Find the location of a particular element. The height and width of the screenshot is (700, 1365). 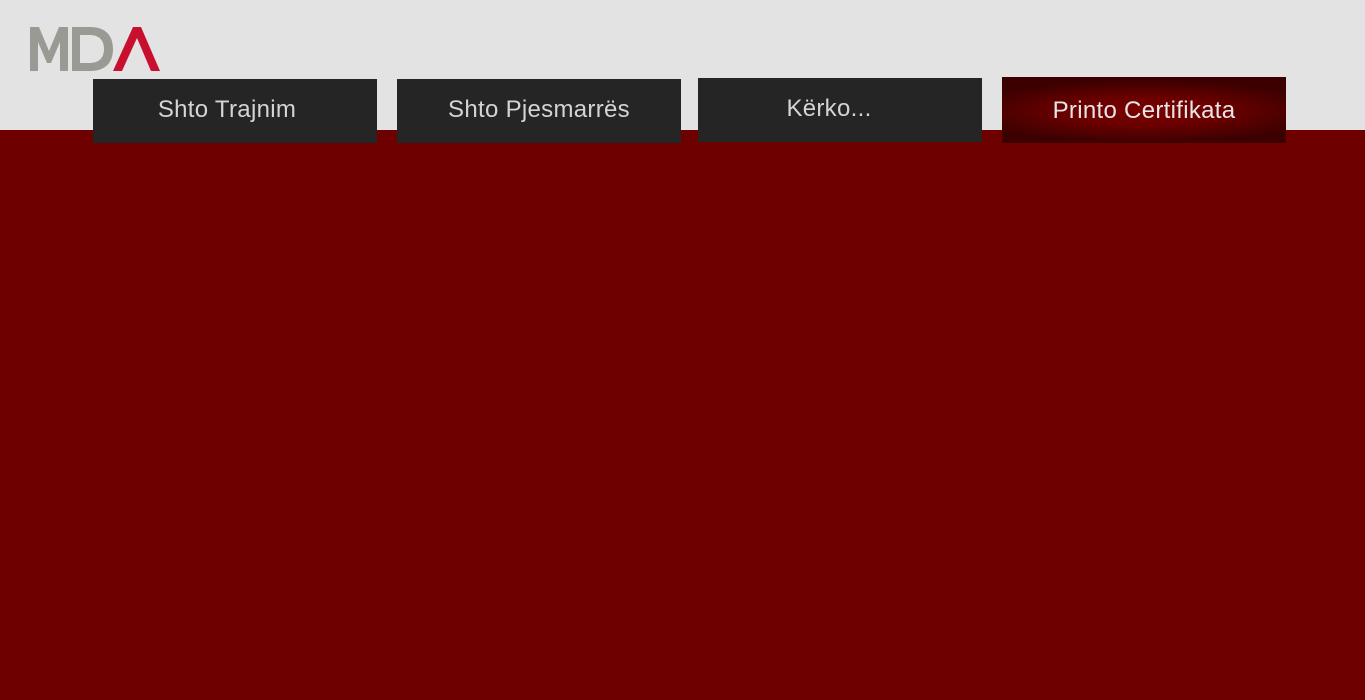

nav-button-shto-pjesmarres: Shto Pjesmarrës is located at coordinates (539, 111).